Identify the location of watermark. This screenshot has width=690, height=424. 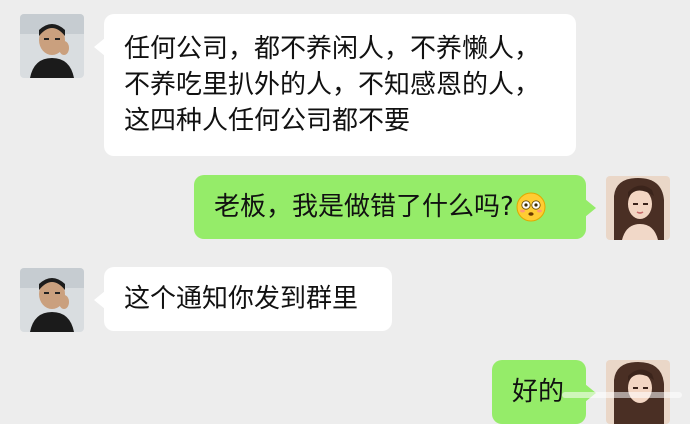
(622, 396).